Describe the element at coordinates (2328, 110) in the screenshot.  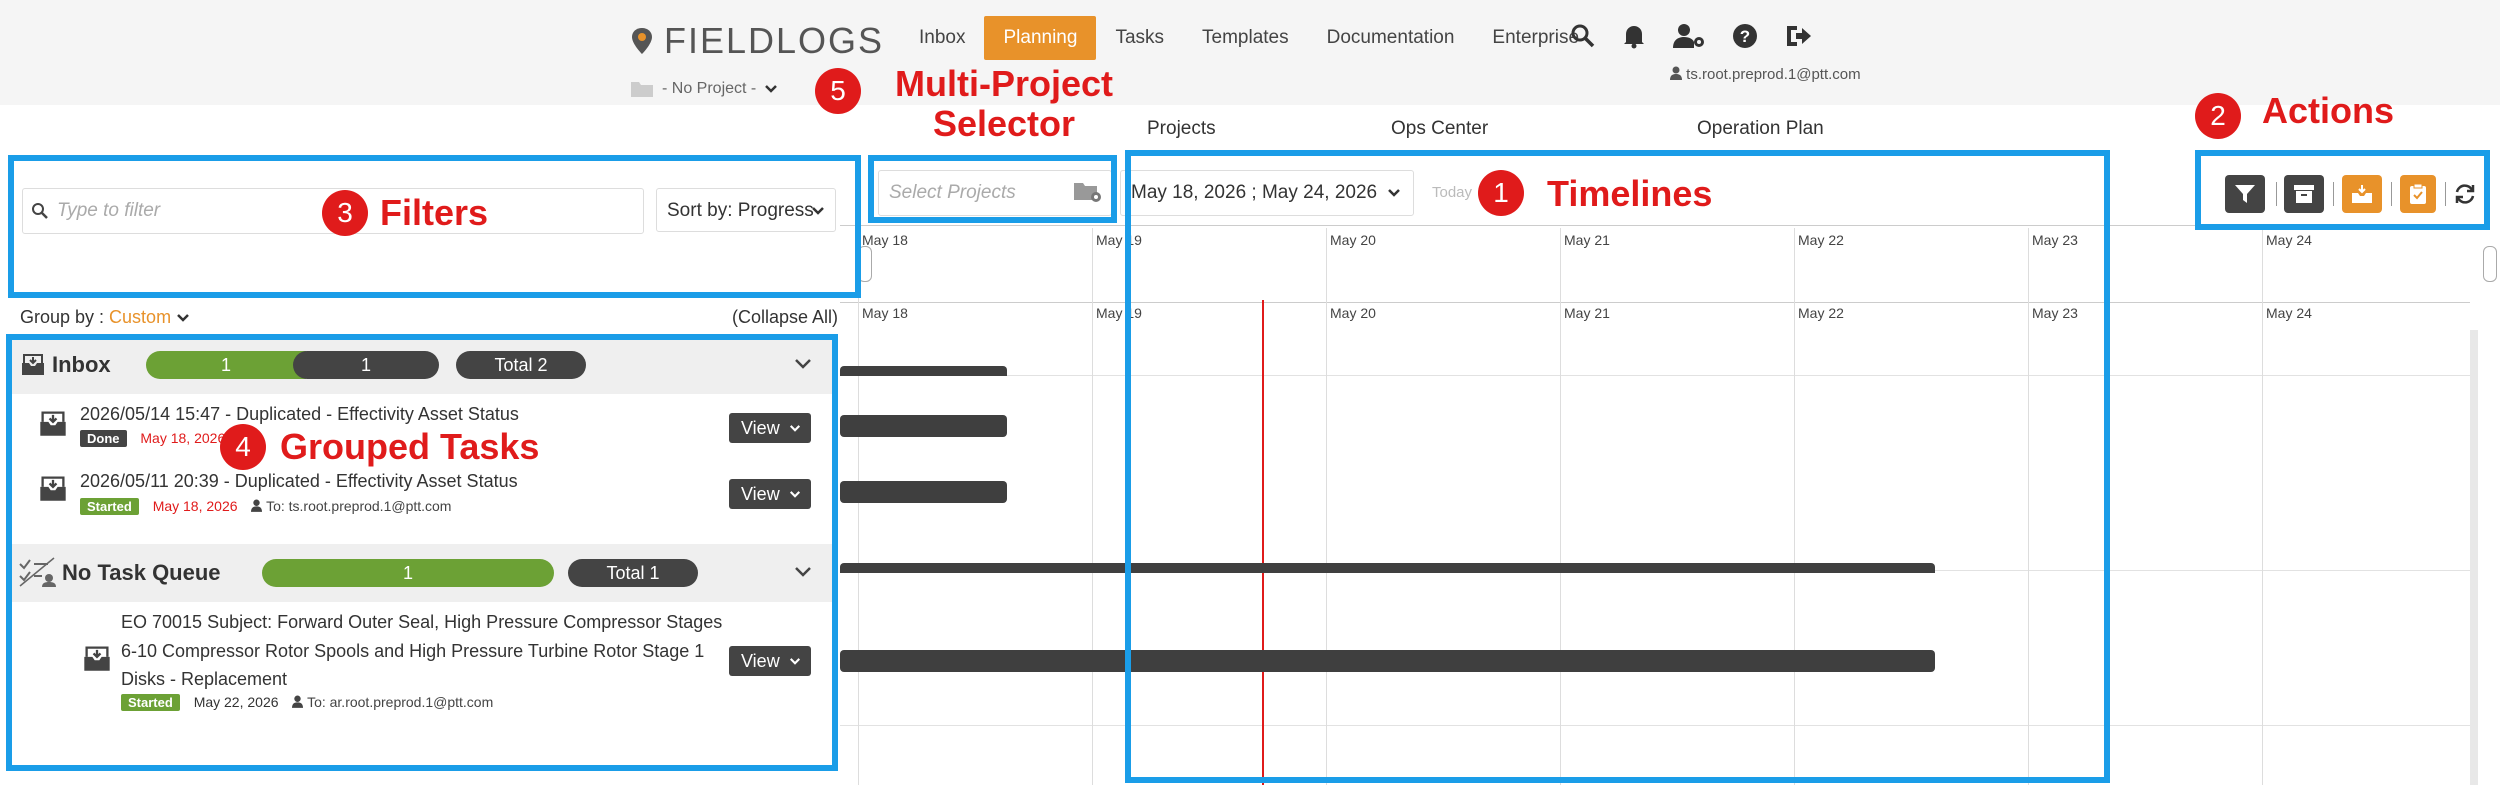
I see `annotation-label: Actions` at that location.